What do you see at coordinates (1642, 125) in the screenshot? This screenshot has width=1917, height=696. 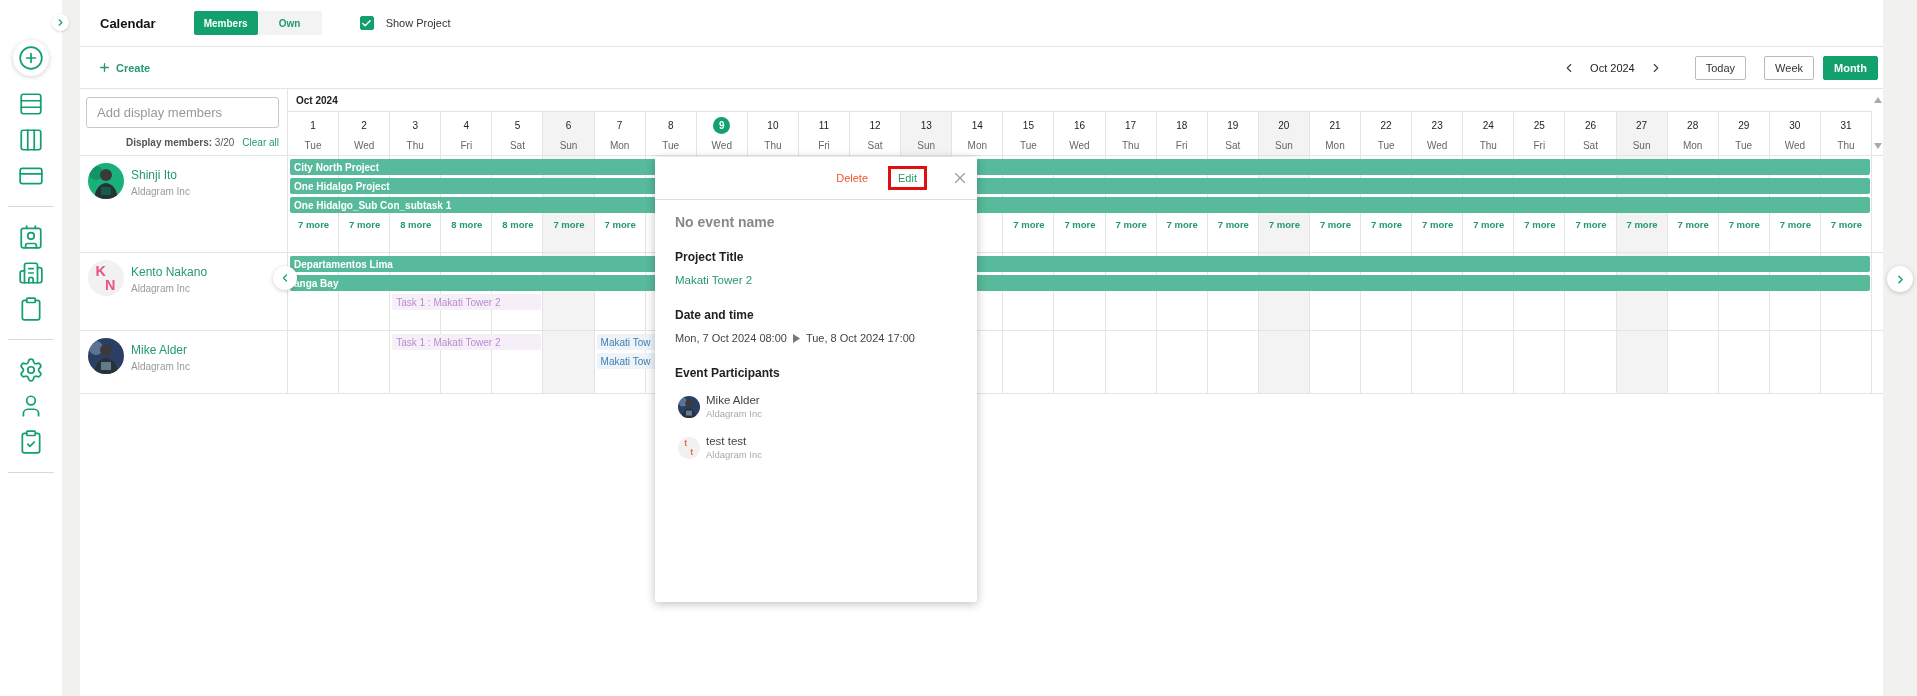 I see `date-number: 27` at bounding box center [1642, 125].